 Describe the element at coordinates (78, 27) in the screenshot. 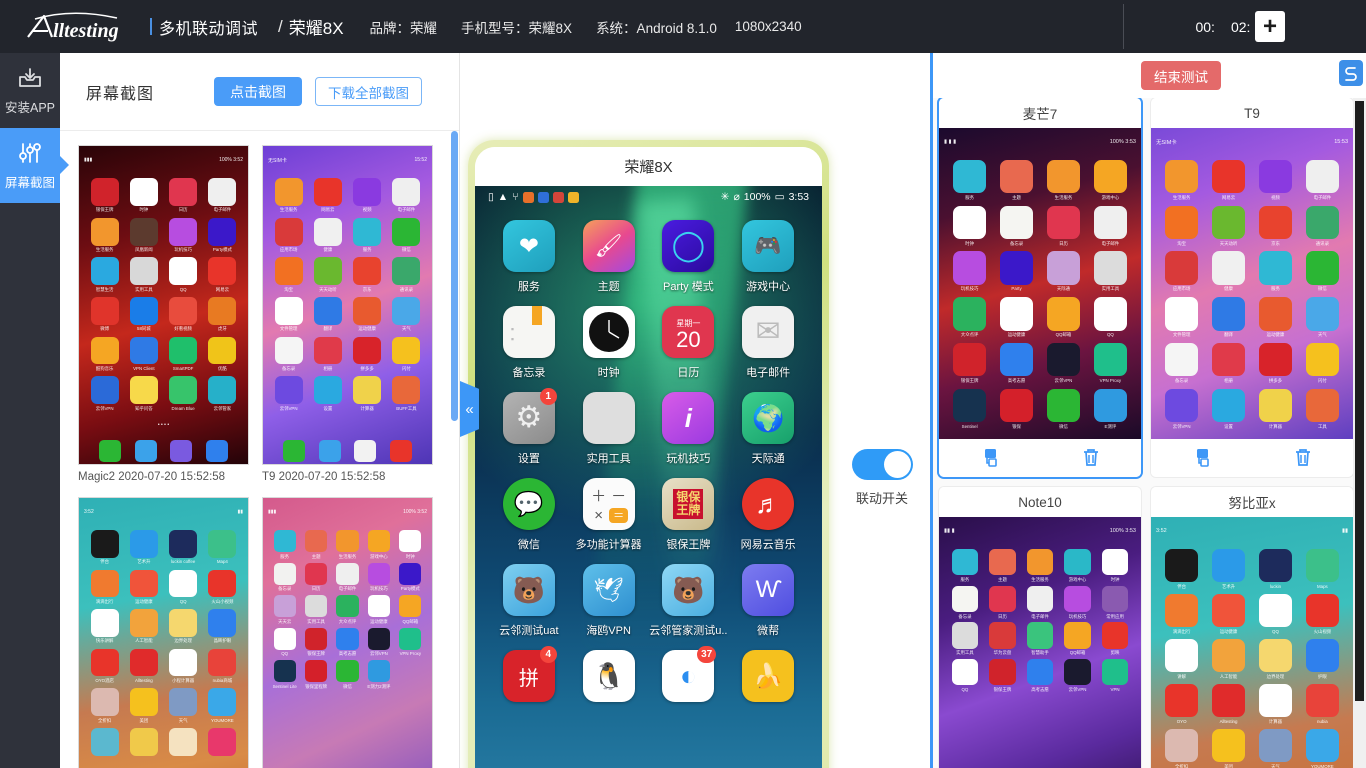

I see `alltesting-logo: lltesting` at that location.